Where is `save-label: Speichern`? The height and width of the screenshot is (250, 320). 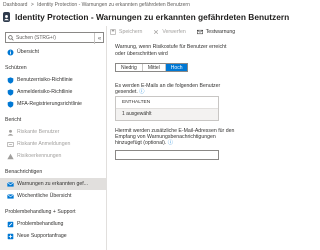
save-label: Speichern is located at coordinates (131, 32).